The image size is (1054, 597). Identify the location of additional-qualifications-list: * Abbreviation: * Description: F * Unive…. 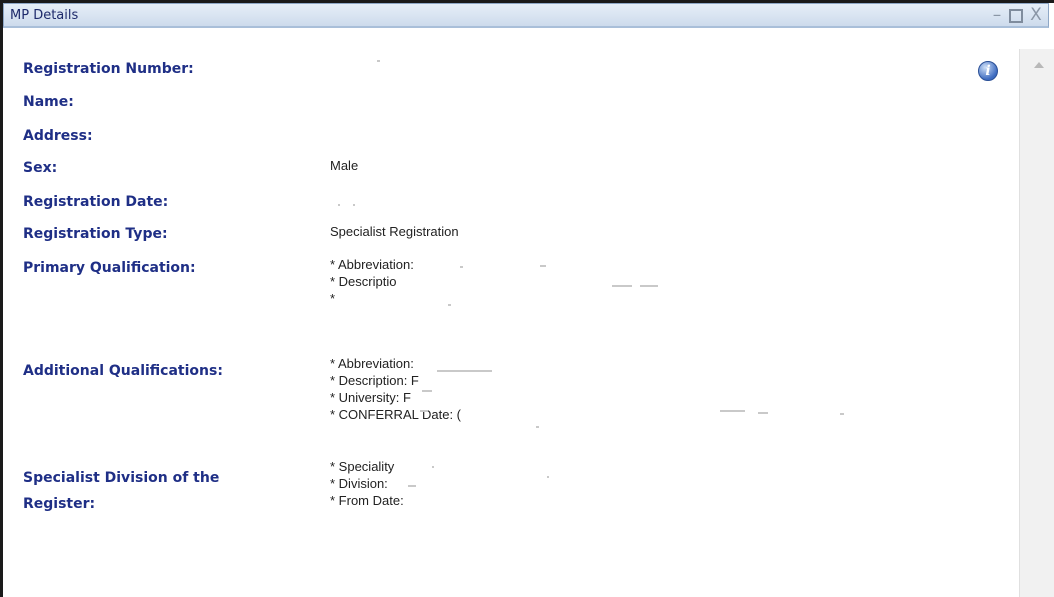
(395, 389).